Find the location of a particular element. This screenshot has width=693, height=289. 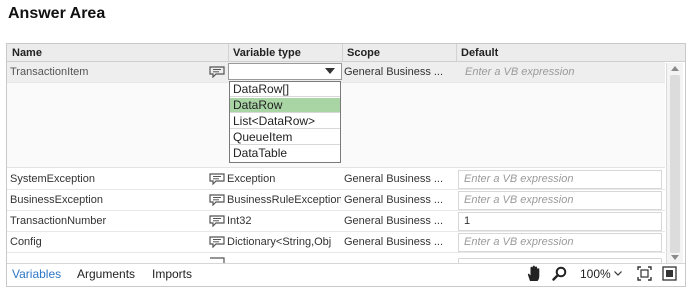

dropdown-option-list-datarow: List<DataRow> is located at coordinates (285, 121).